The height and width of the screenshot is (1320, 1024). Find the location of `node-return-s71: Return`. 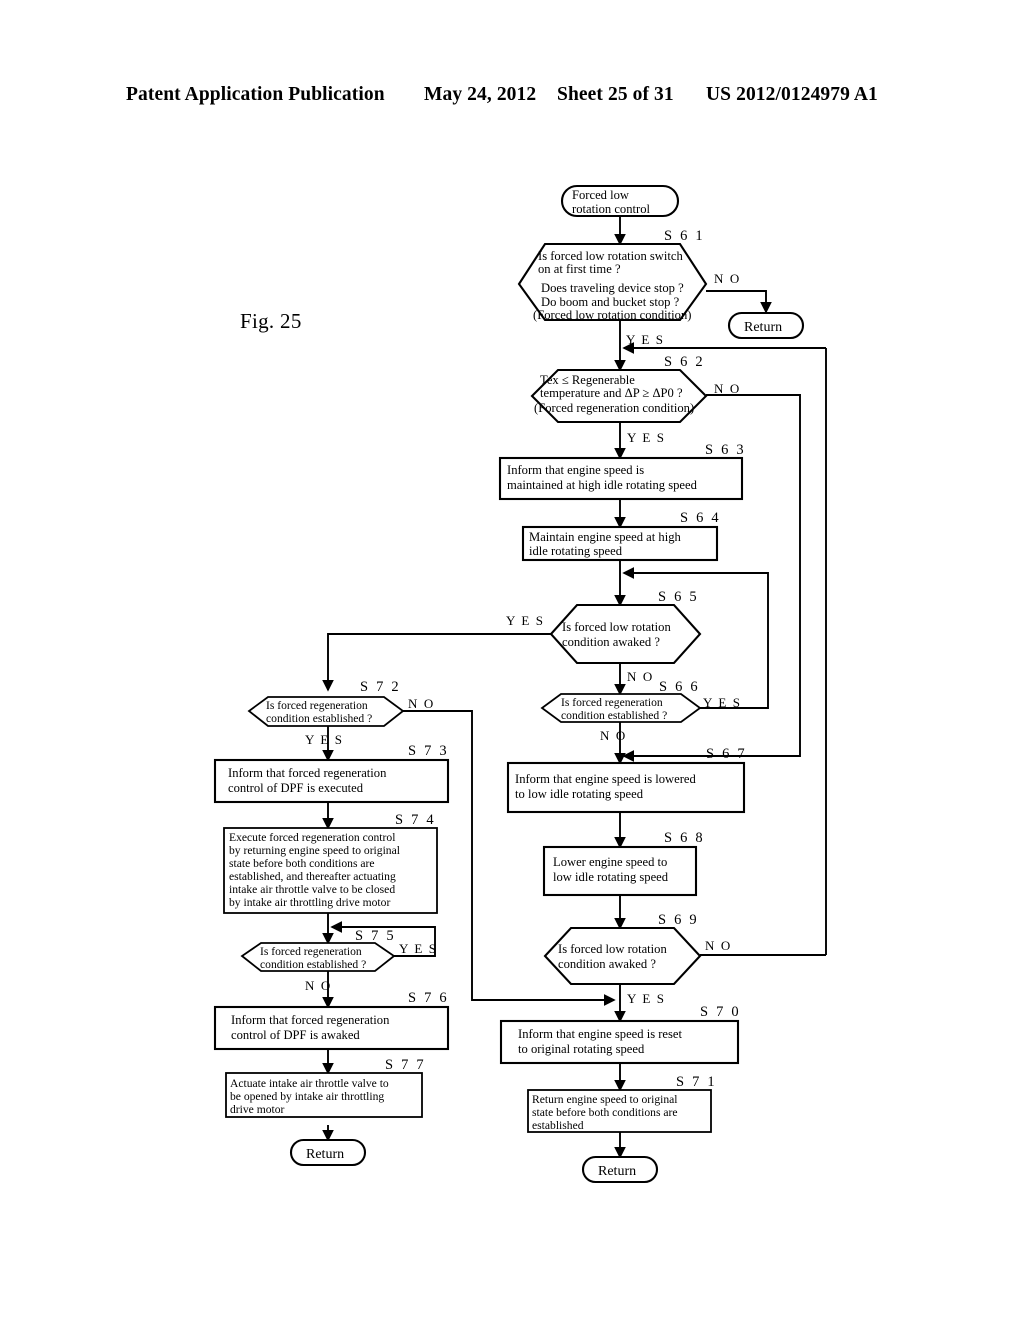

node-return-s71: Return is located at coordinates (620, 1169).